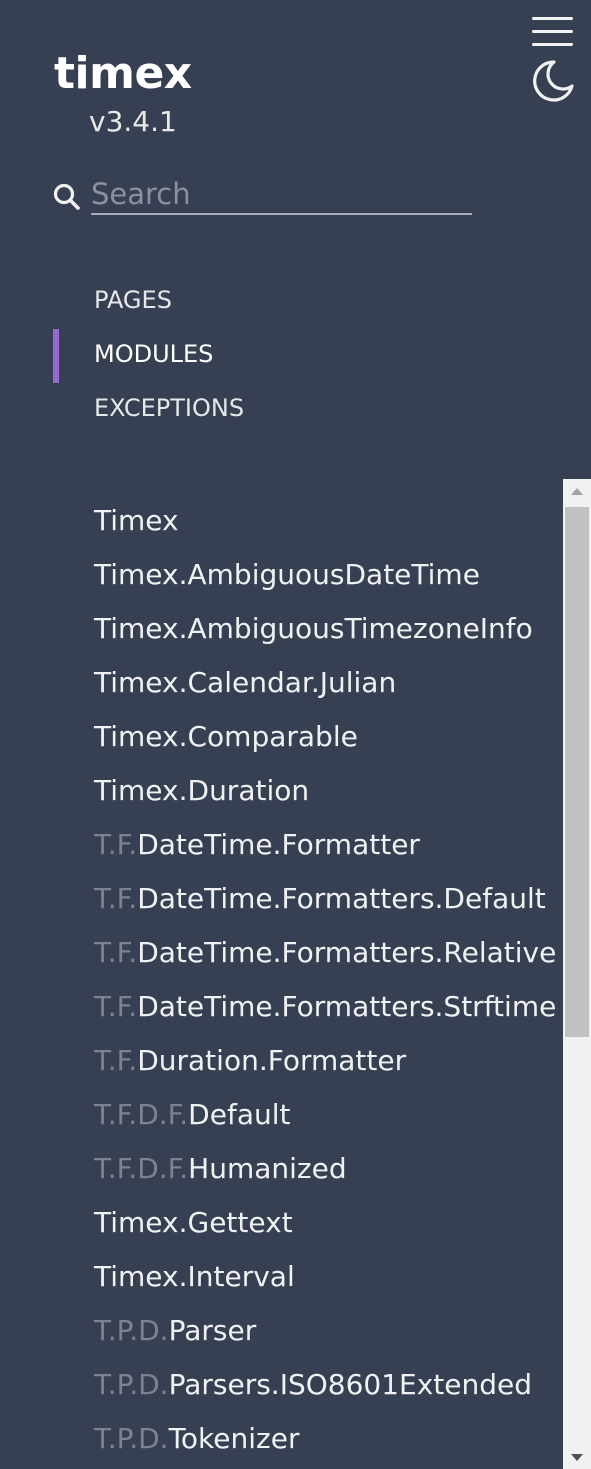 The height and width of the screenshot is (1469, 591). I want to click on module-list-item: T.F.D.F.Default, so click(281, 1115).